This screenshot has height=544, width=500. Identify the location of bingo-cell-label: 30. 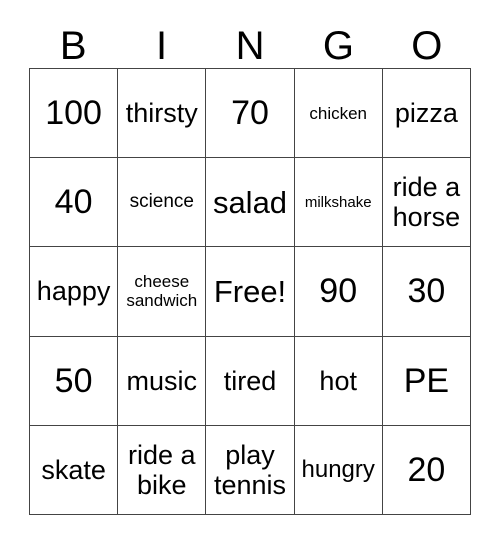
(426, 291).